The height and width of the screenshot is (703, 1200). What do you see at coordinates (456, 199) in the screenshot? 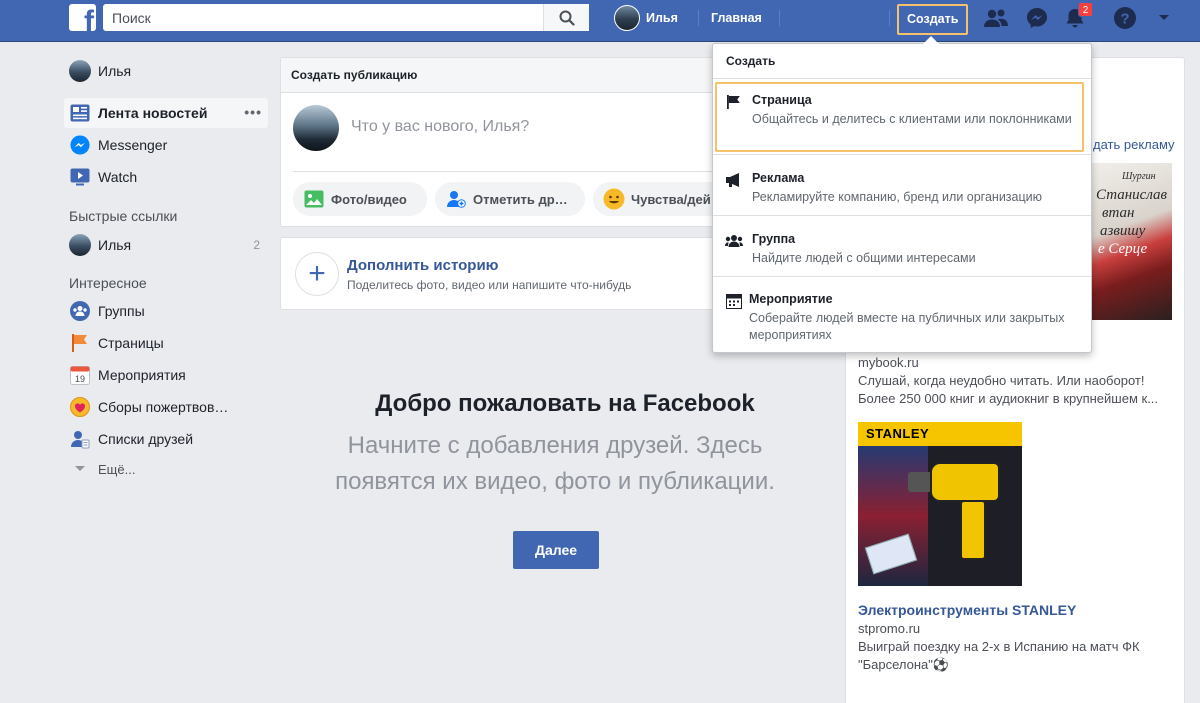
I see `tag-friends-icon` at bounding box center [456, 199].